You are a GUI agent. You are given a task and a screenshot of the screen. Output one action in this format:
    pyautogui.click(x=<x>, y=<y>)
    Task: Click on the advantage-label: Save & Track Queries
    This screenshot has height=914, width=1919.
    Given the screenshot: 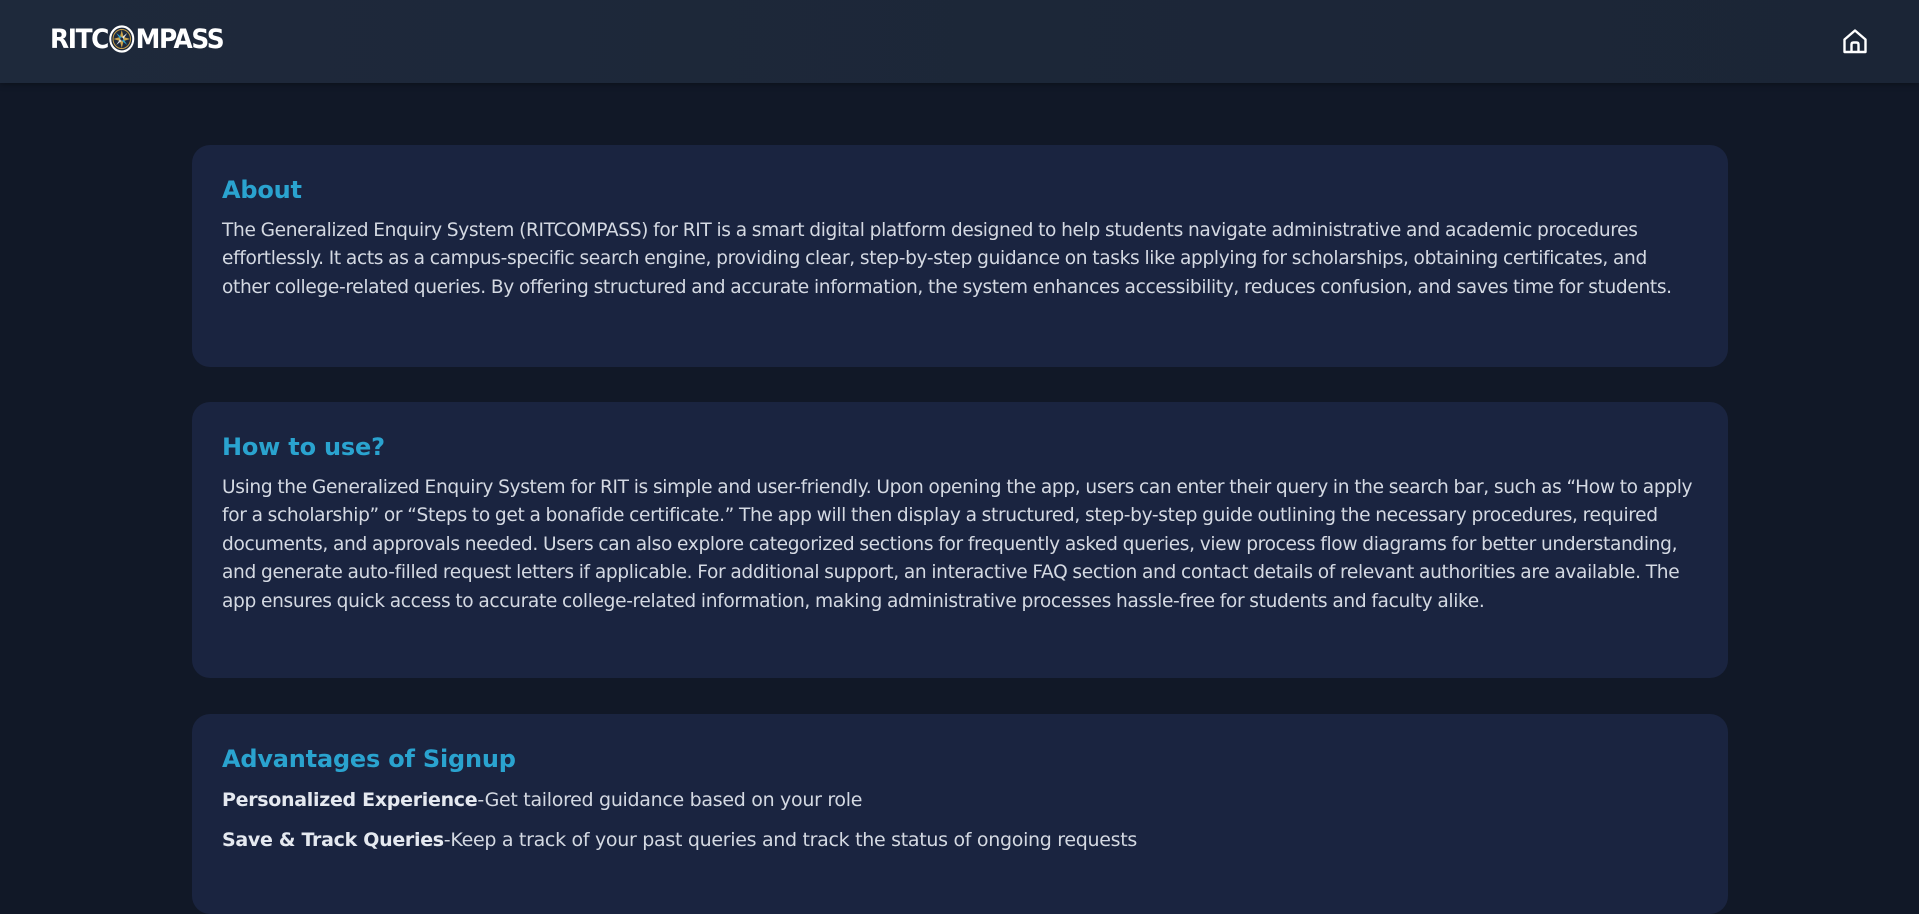 What is the action you would take?
    pyautogui.click(x=333, y=840)
    